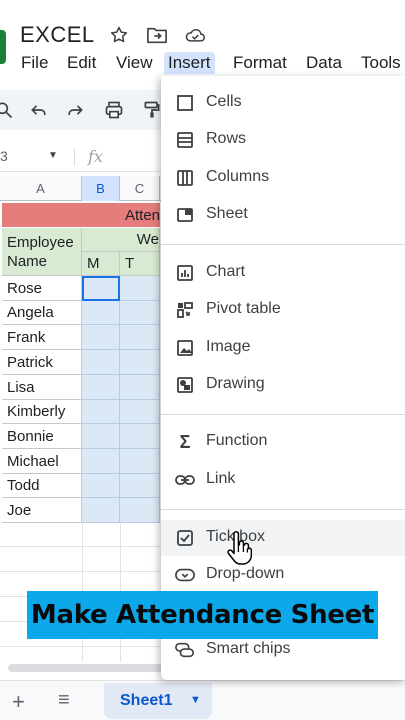  What do you see at coordinates (42, 486) in the screenshot?
I see `employee-name-cell: Todd` at bounding box center [42, 486].